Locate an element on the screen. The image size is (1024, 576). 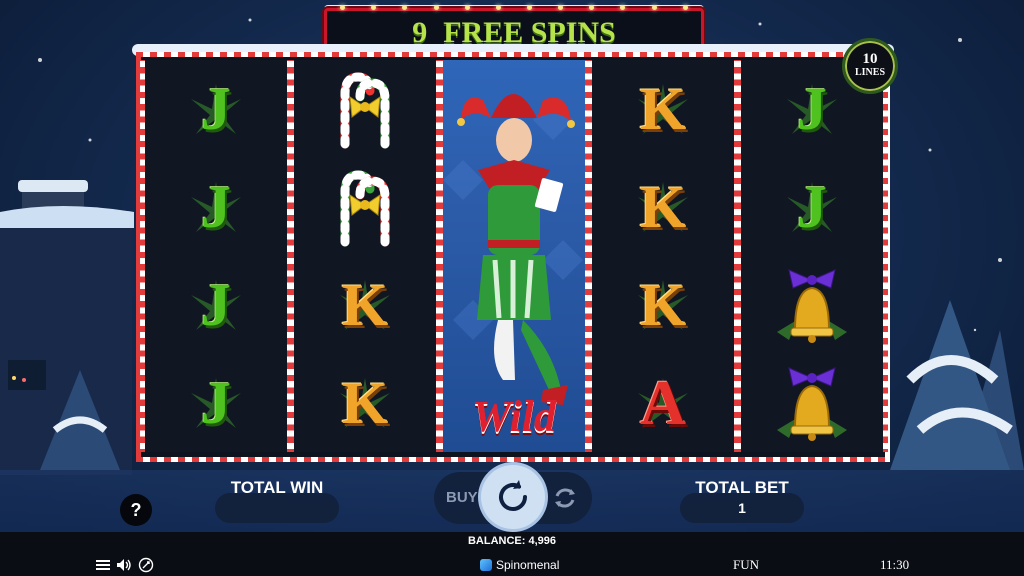
lines-badge: 10 LINES is located at coordinates (870, 66).